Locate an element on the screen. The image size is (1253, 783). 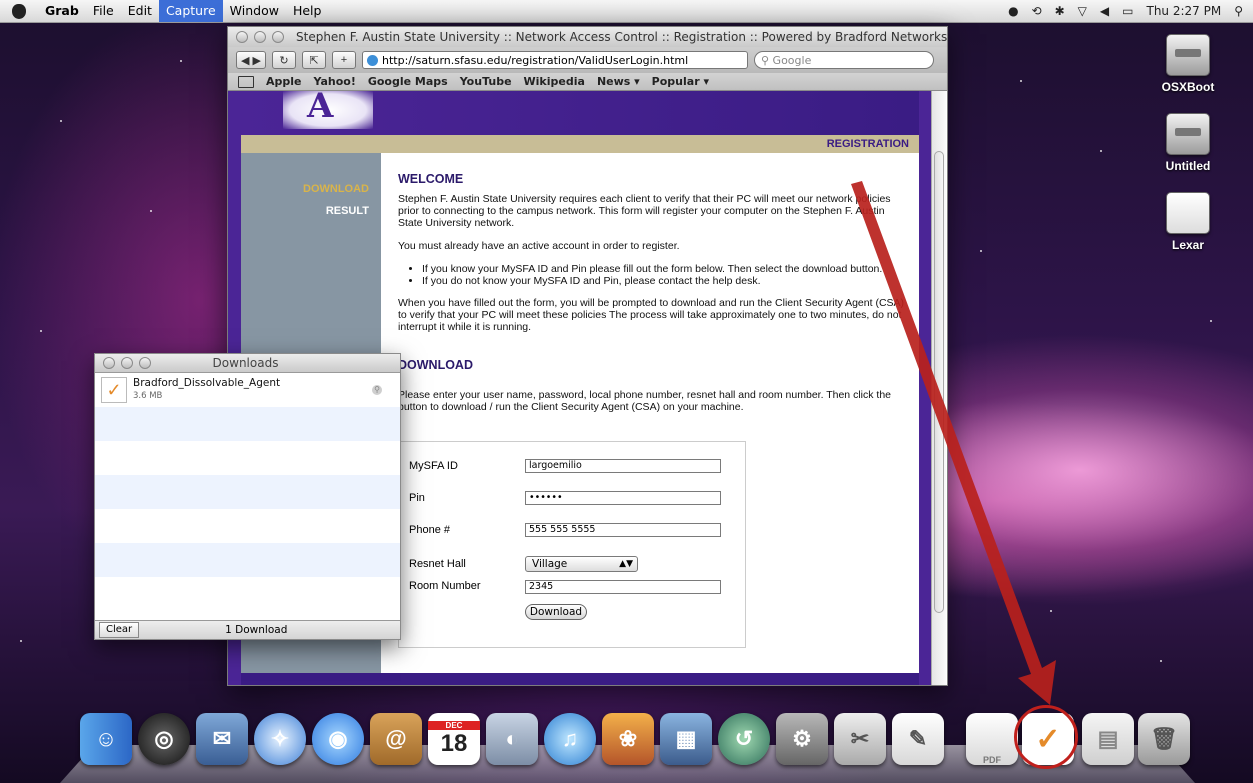
spaces-icon: ▦ is located at coordinates (686, 739).